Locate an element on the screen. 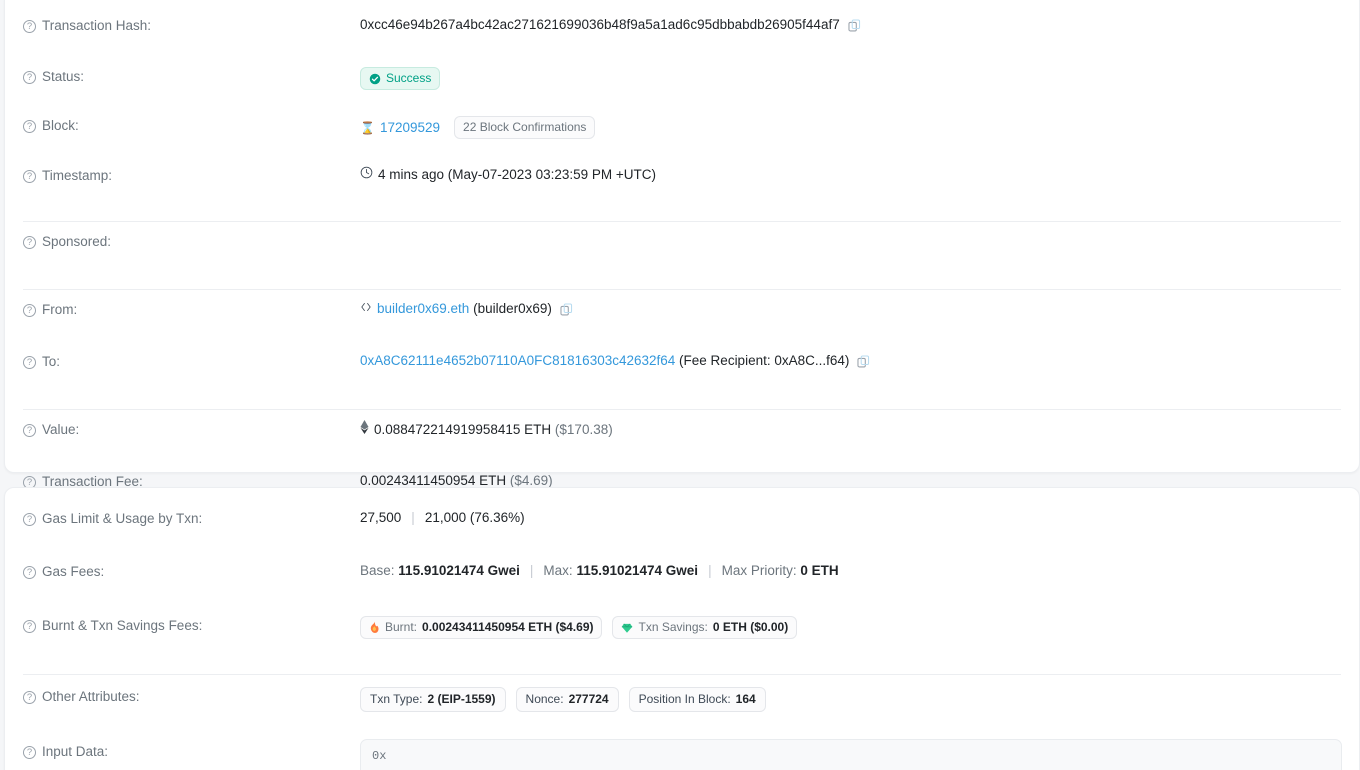  label-gas-limit: ? Gas Limit & Usage by Txn: is located at coordinates (191, 518).